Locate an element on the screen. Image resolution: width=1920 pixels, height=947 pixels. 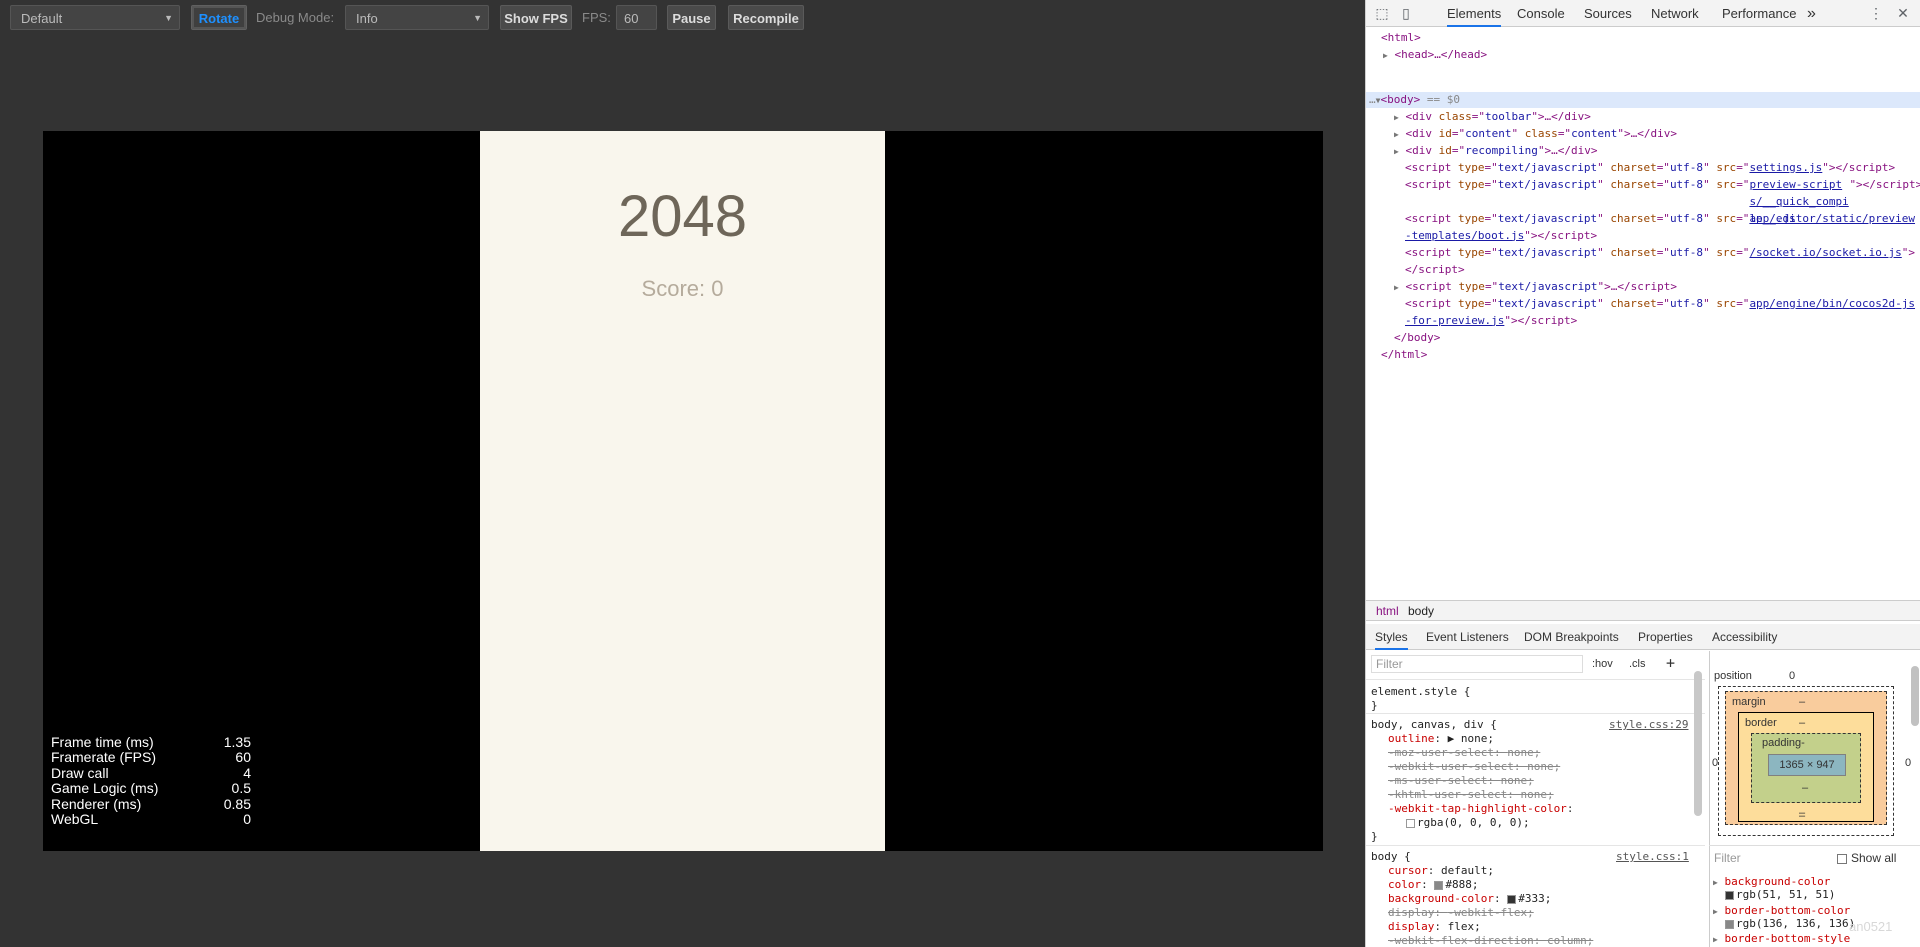
stat-row: Frame time (ms) 1.35 is located at coordinates (151, 742).